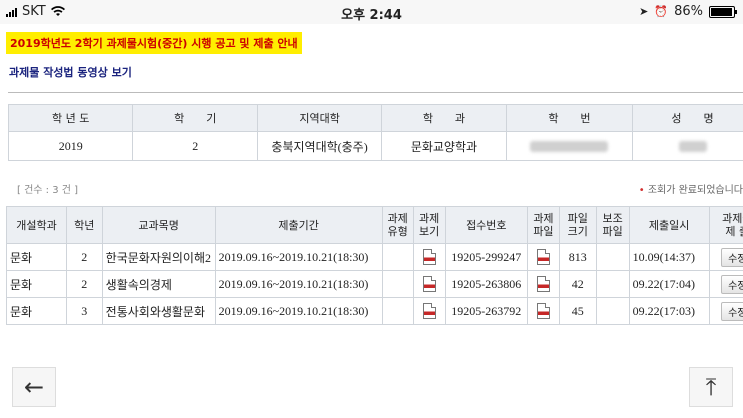  Describe the element at coordinates (371, 15) in the screenshot. I see `clock: 오후 2:44` at that location.